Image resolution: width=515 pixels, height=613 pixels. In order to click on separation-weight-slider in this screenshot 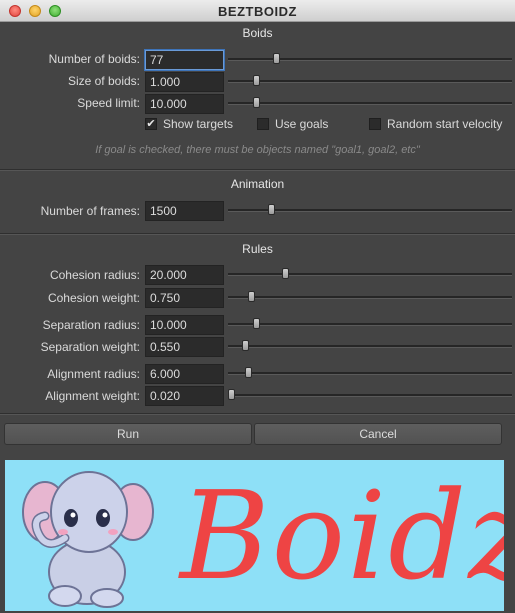, I will do `click(370, 345)`.